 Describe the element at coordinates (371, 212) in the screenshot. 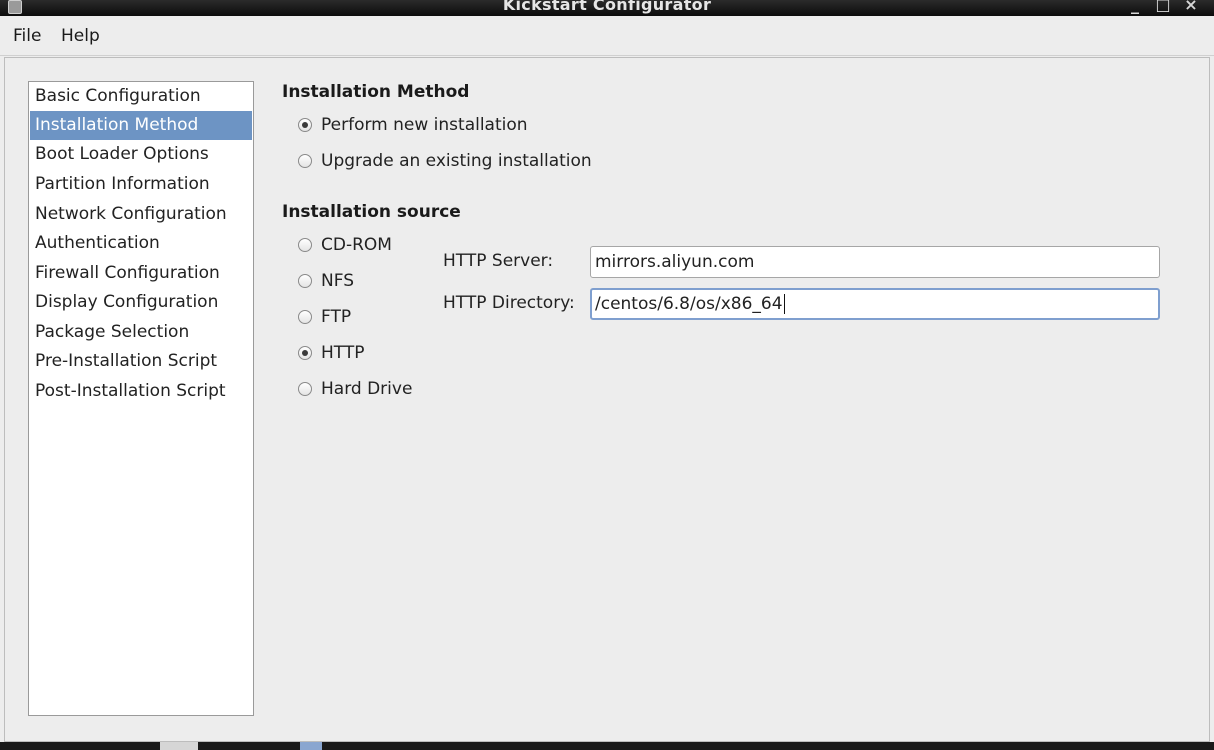

I see `installation-source-heading: Installation source` at that location.